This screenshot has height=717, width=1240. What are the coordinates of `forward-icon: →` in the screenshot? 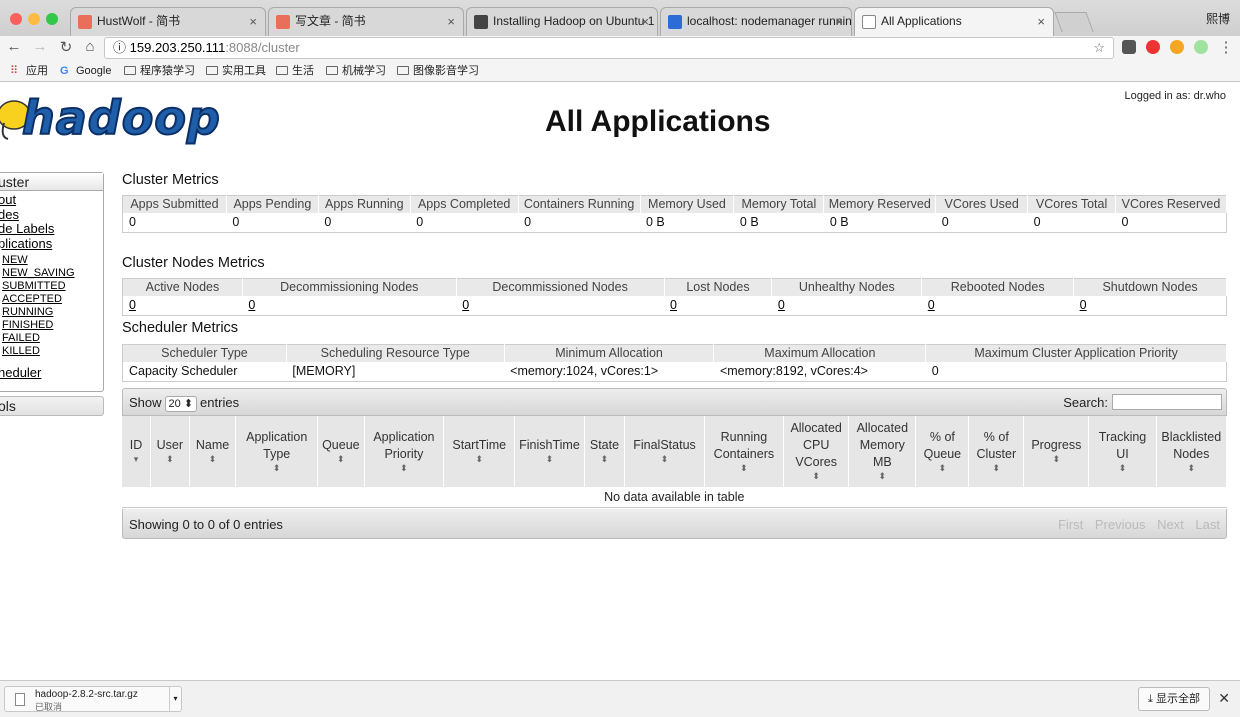 It's located at (40, 46).